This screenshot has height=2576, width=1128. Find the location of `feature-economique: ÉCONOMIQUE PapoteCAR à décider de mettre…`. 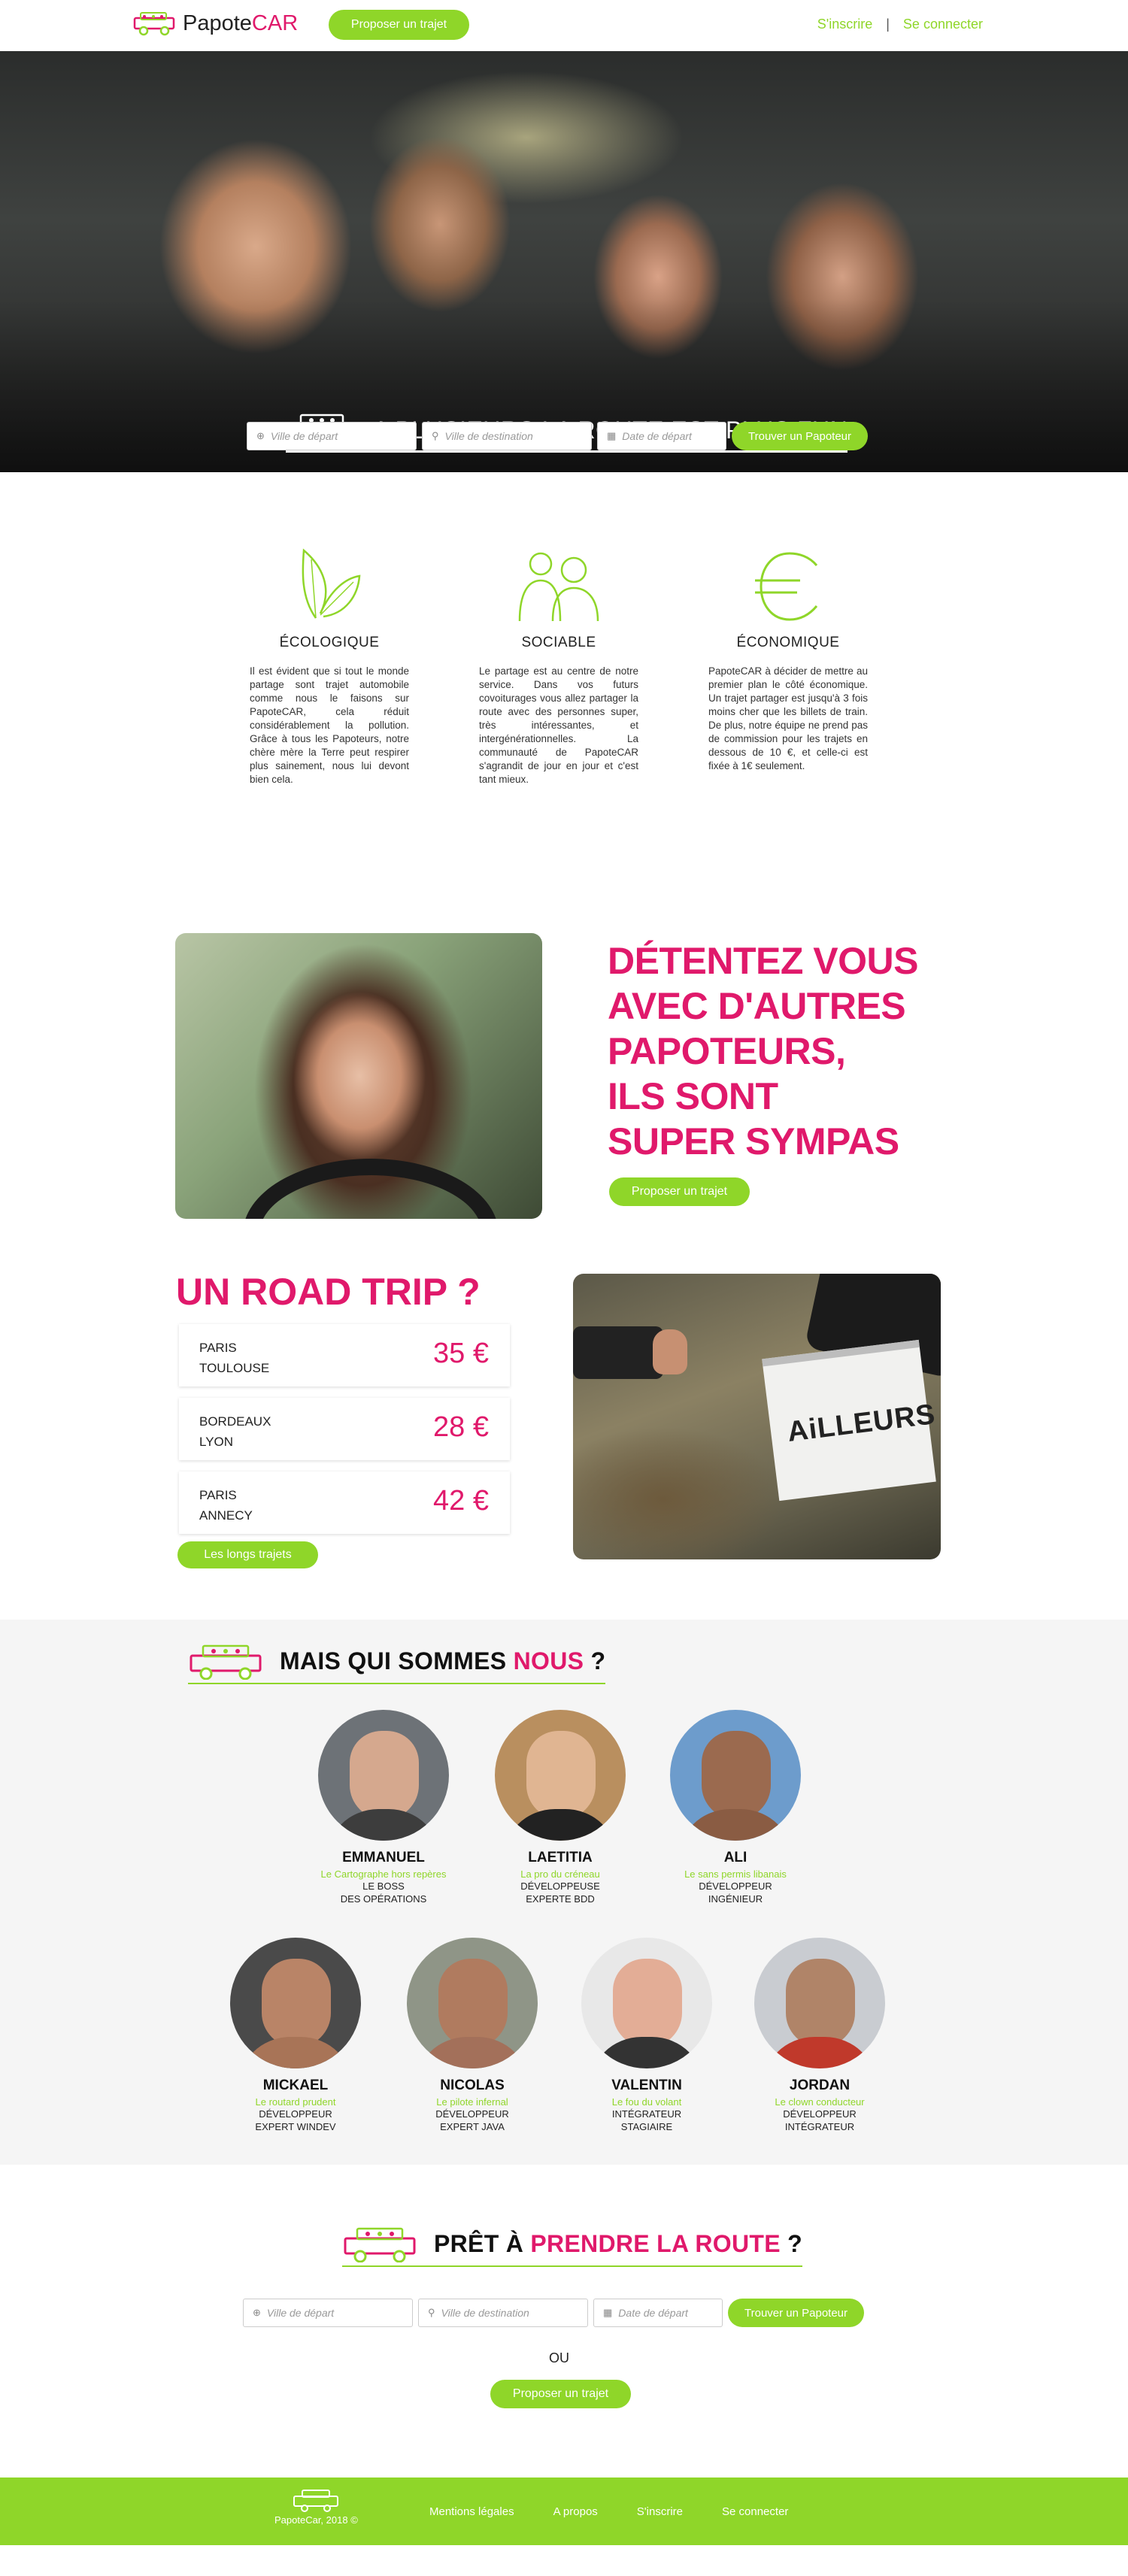

feature-economique: ÉCONOMIQUE PapoteCAR à décider de mettre… is located at coordinates (788, 656).